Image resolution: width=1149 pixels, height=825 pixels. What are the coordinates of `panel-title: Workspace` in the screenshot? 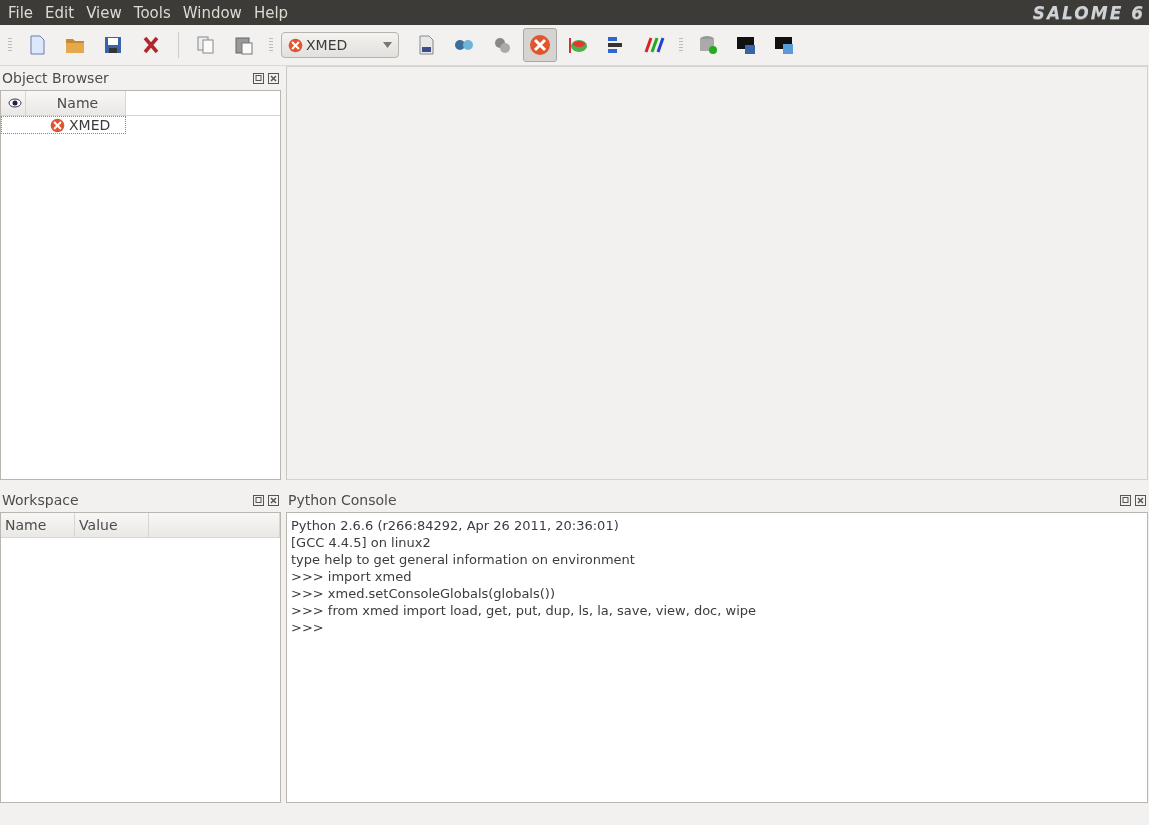 It's located at (40, 500).